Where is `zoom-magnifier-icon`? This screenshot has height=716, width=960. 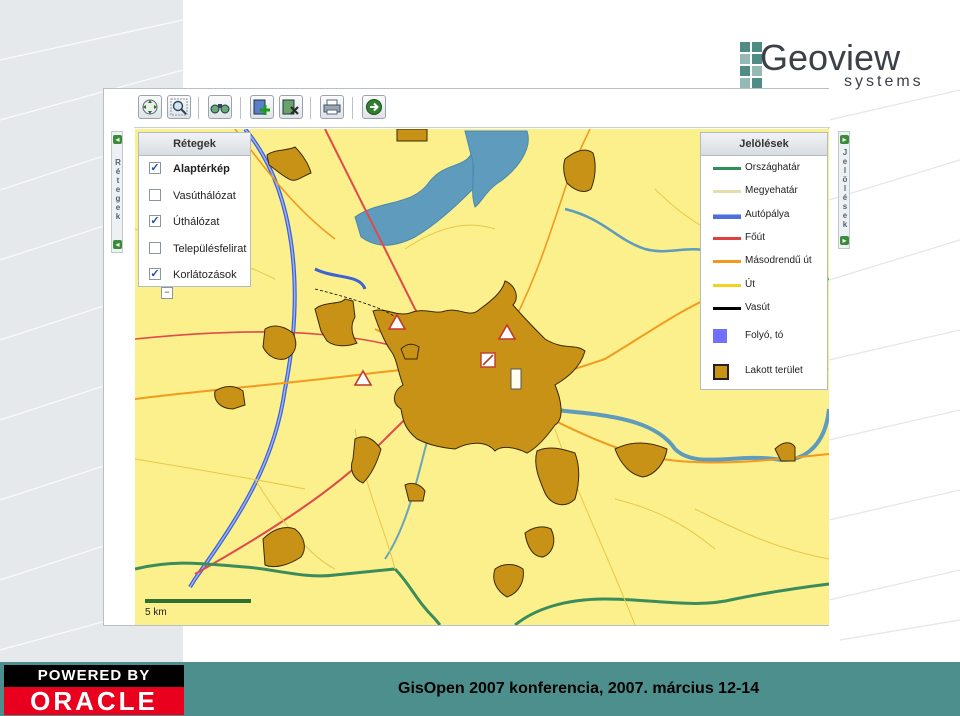
zoom-magnifier-icon is located at coordinates (179, 107).